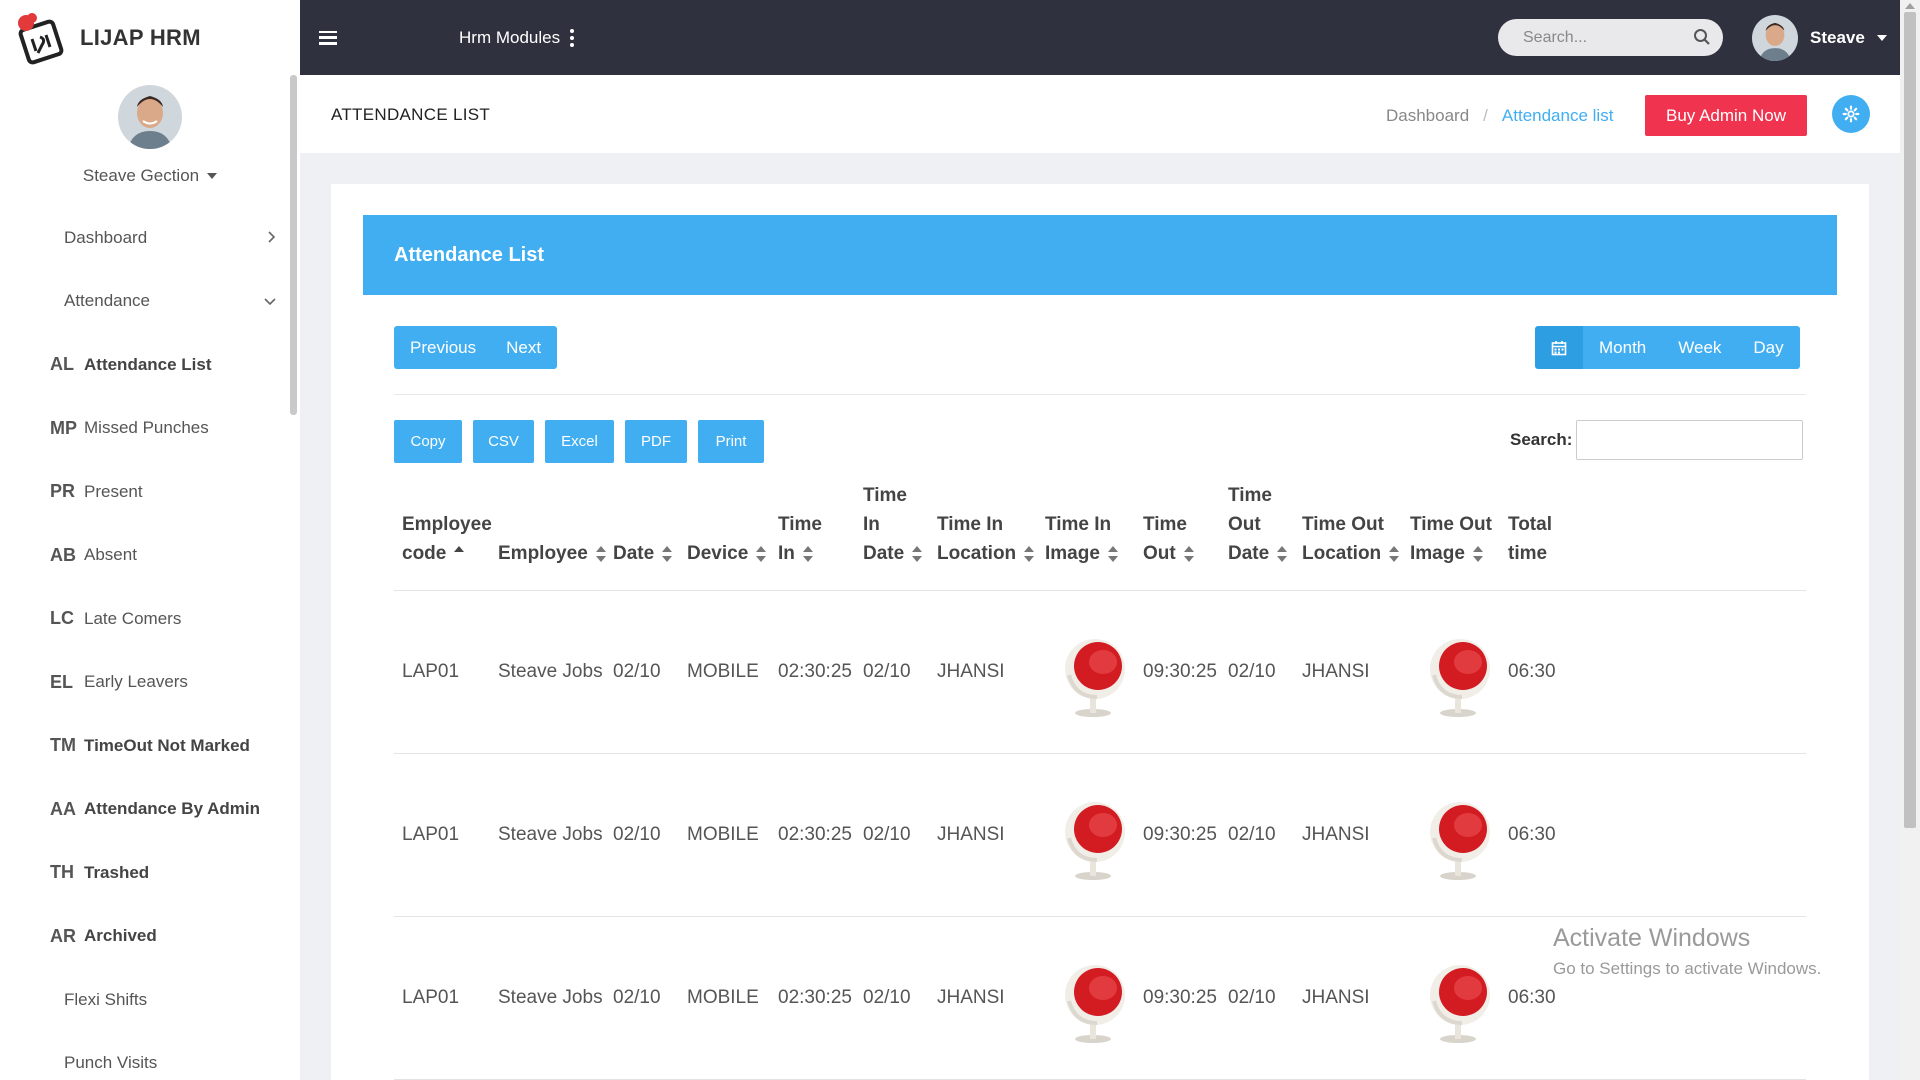 Image resolution: width=1920 pixels, height=1080 pixels. I want to click on user-menu: Steave, so click(1819, 38).